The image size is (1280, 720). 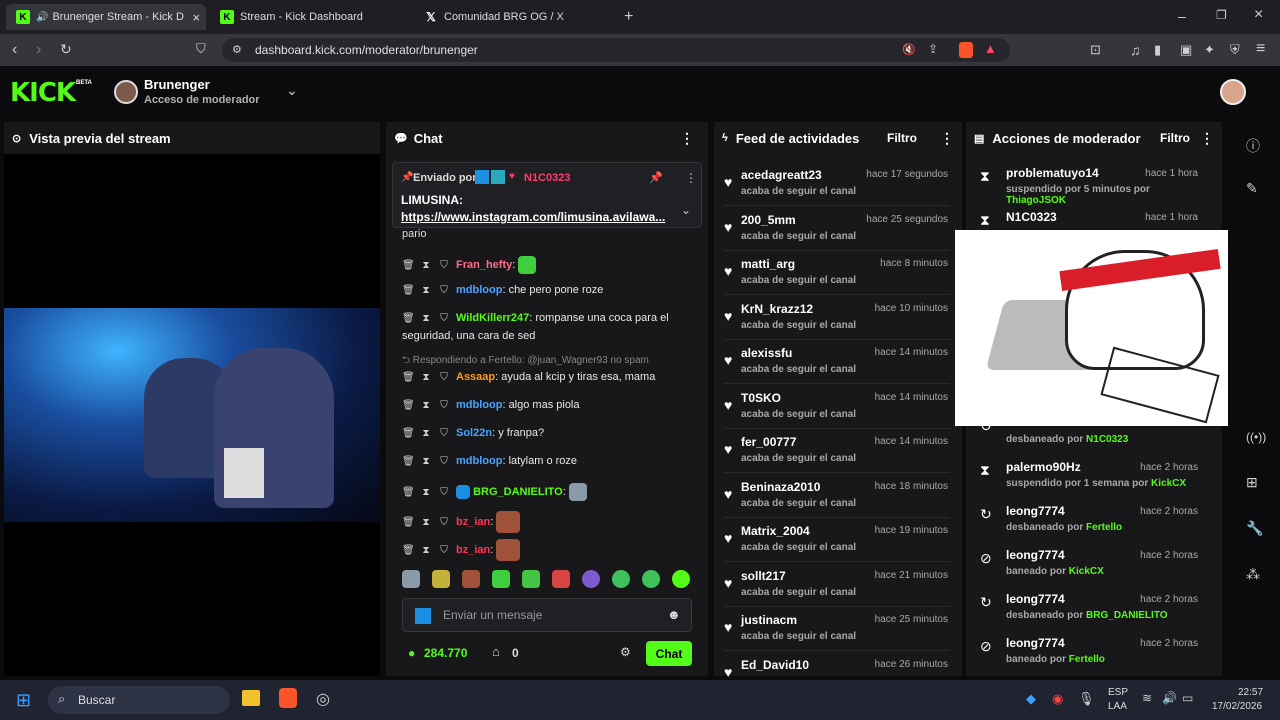 What do you see at coordinates (902, 138) in the screenshot?
I see `feed-filter-button: Filtro` at bounding box center [902, 138].